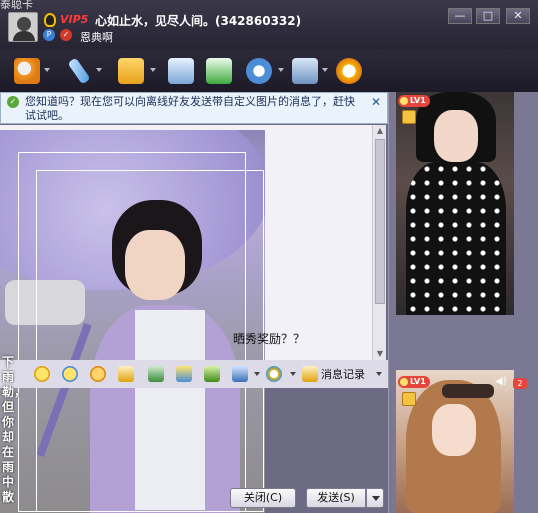 Image resolution: width=538 pixels, height=513 pixels. I want to click on show1-body, so click(456, 238).